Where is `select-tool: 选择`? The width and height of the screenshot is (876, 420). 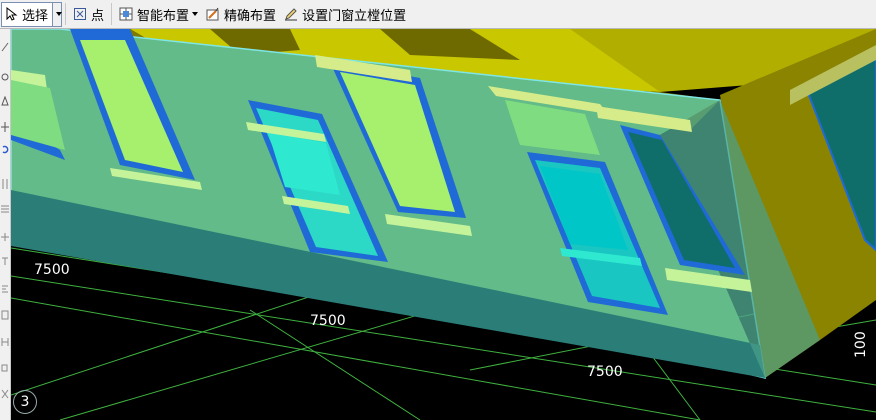 select-tool: 选择 is located at coordinates (27, 14).